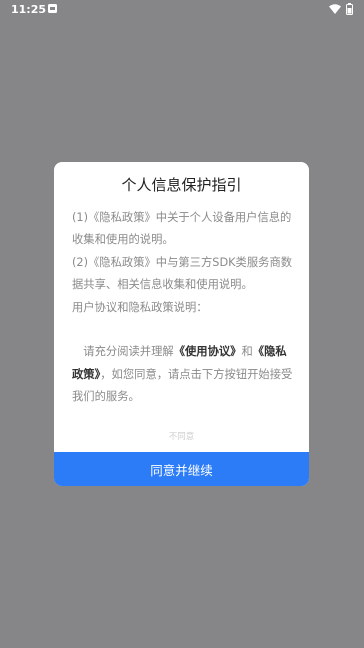 The height and width of the screenshot is (648, 364). Describe the element at coordinates (335, 9) in the screenshot. I see `wifi-icon` at that location.